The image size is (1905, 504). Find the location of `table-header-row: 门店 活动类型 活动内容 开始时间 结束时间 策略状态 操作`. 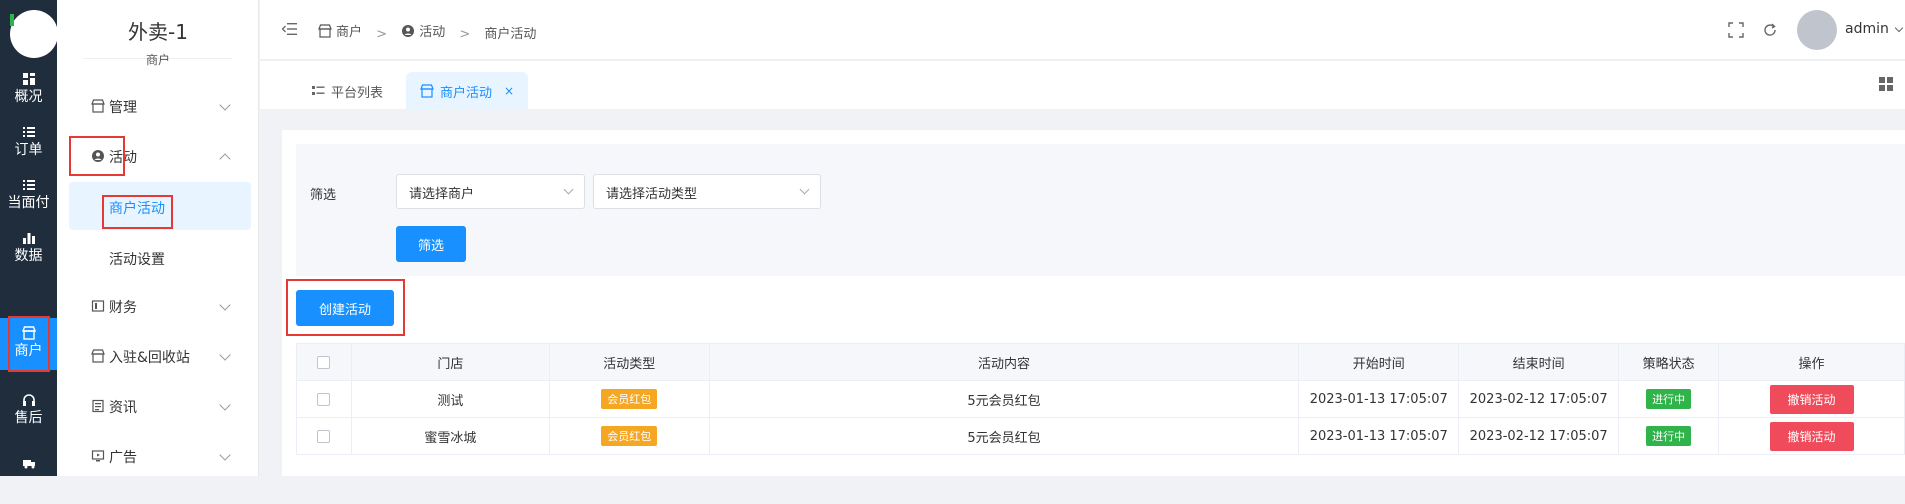

table-header-row: 门店 活动类型 活动内容 开始时间 结束时间 策略状态 操作 is located at coordinates (1100, 362).